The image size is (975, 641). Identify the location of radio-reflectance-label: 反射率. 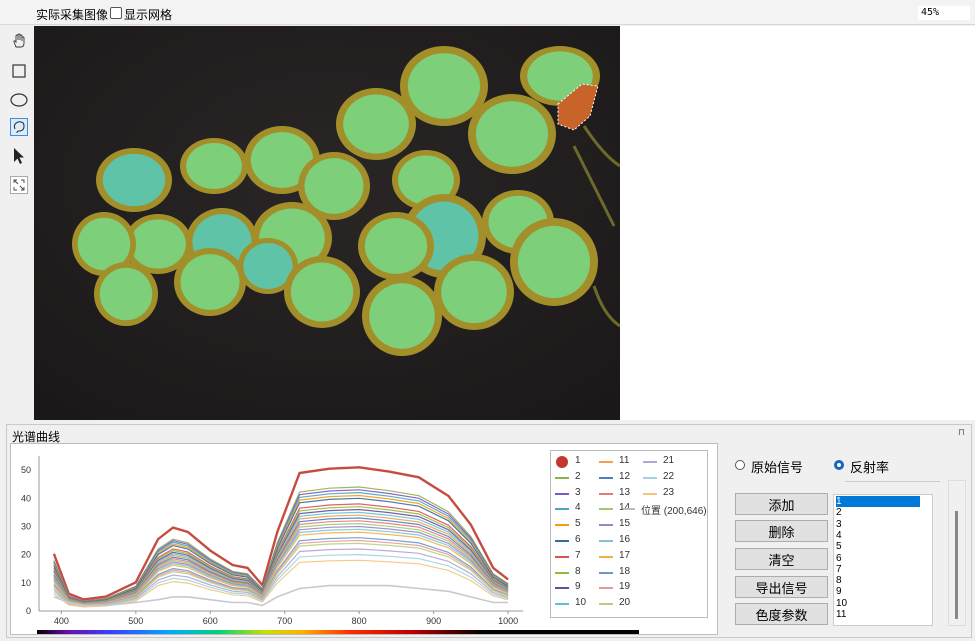
(869, 466).